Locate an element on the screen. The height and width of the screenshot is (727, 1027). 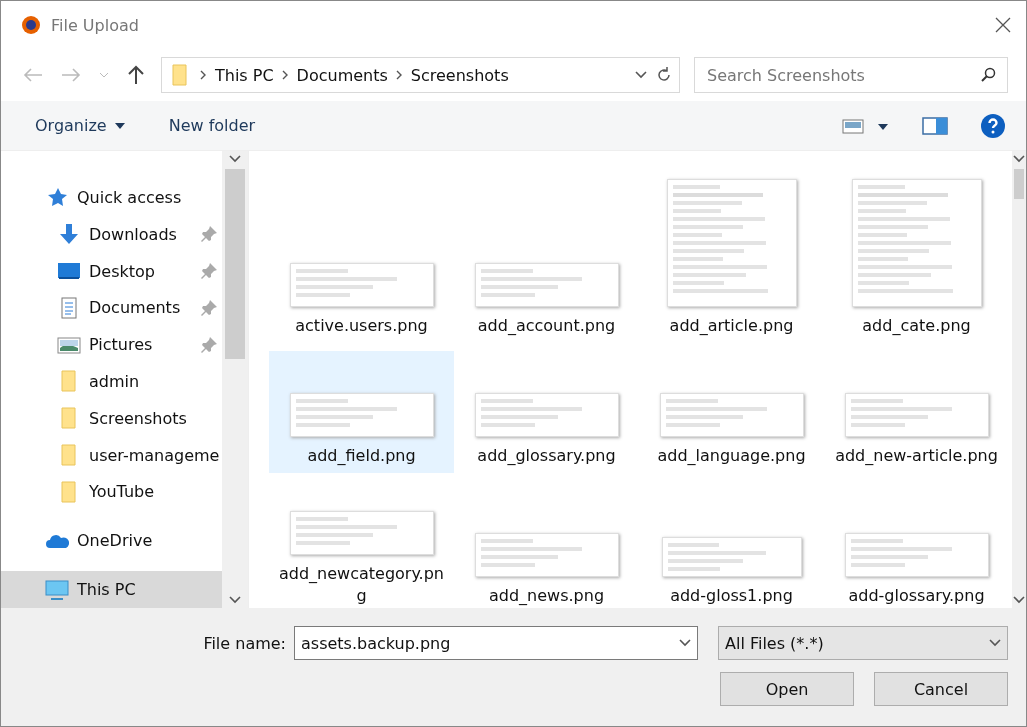
download-icon is located at coordinates (69, 234).